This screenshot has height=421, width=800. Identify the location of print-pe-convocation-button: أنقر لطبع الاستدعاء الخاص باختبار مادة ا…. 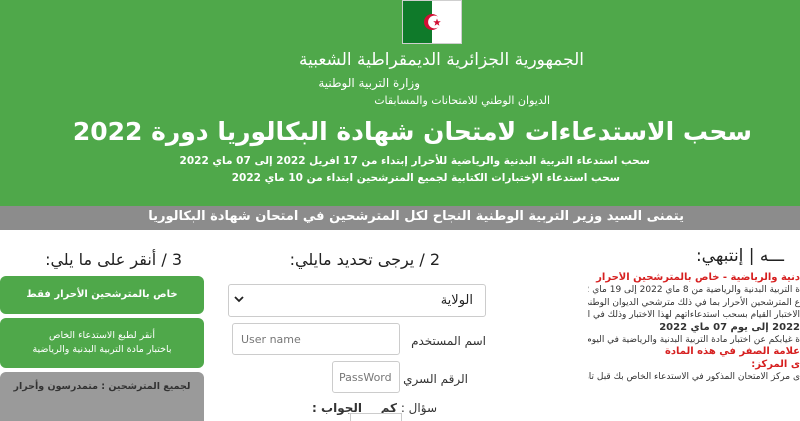
(102, 343).